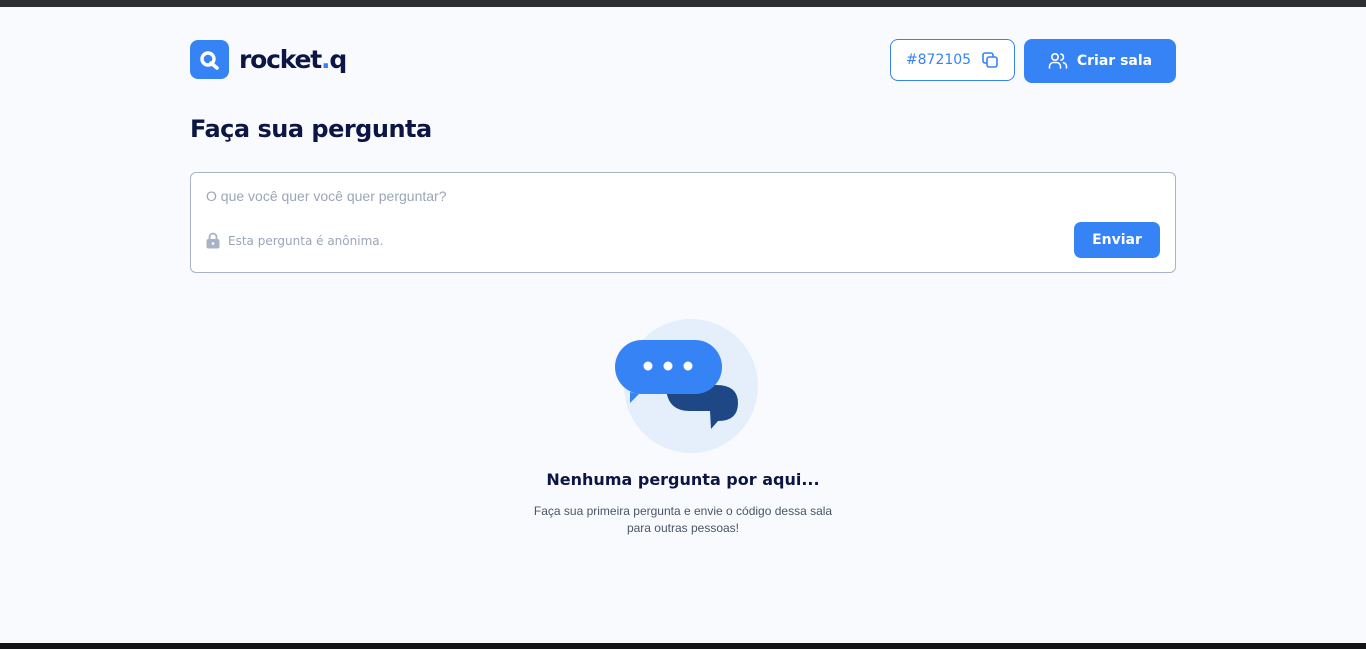  Describe the element at coordinates (990, 60) in the screenshot. I see `copy-icon` at that location.